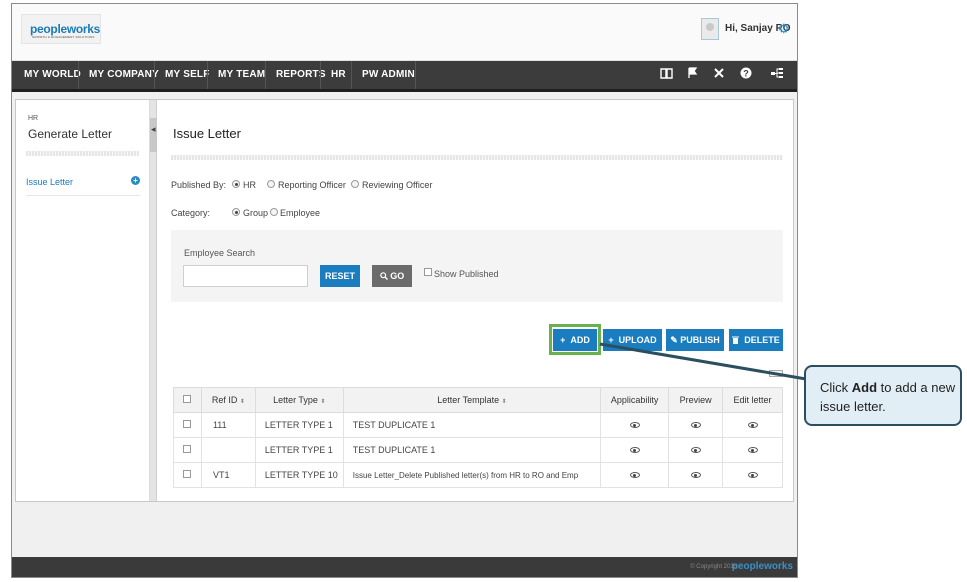  Describe the element at coordinates (700, 340) in the screenshot. I see `publish-label: PUBLISH` at that location.